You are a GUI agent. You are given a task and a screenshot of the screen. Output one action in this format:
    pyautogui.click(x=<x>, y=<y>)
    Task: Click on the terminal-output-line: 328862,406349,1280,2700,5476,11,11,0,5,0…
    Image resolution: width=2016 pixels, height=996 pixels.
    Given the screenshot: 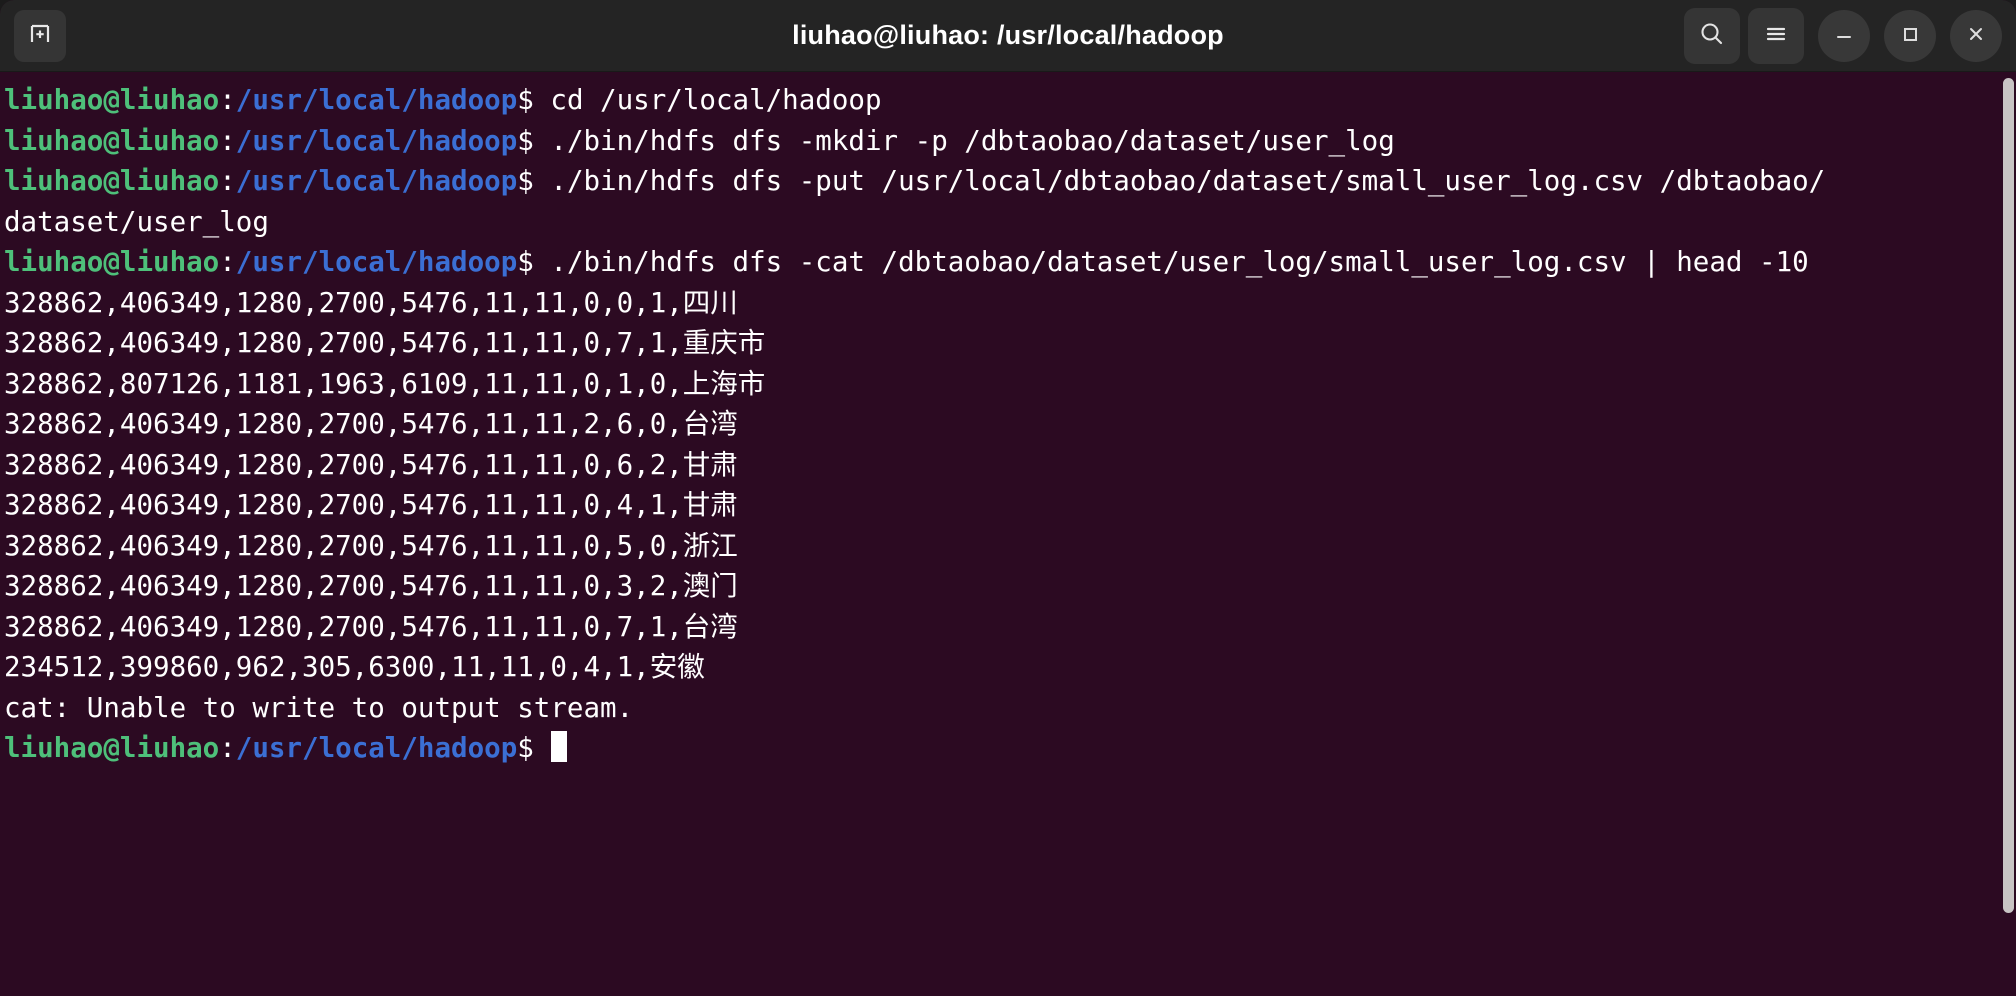 What is the action you would take?
    pyautogui.click(x=1010, y=546)
    